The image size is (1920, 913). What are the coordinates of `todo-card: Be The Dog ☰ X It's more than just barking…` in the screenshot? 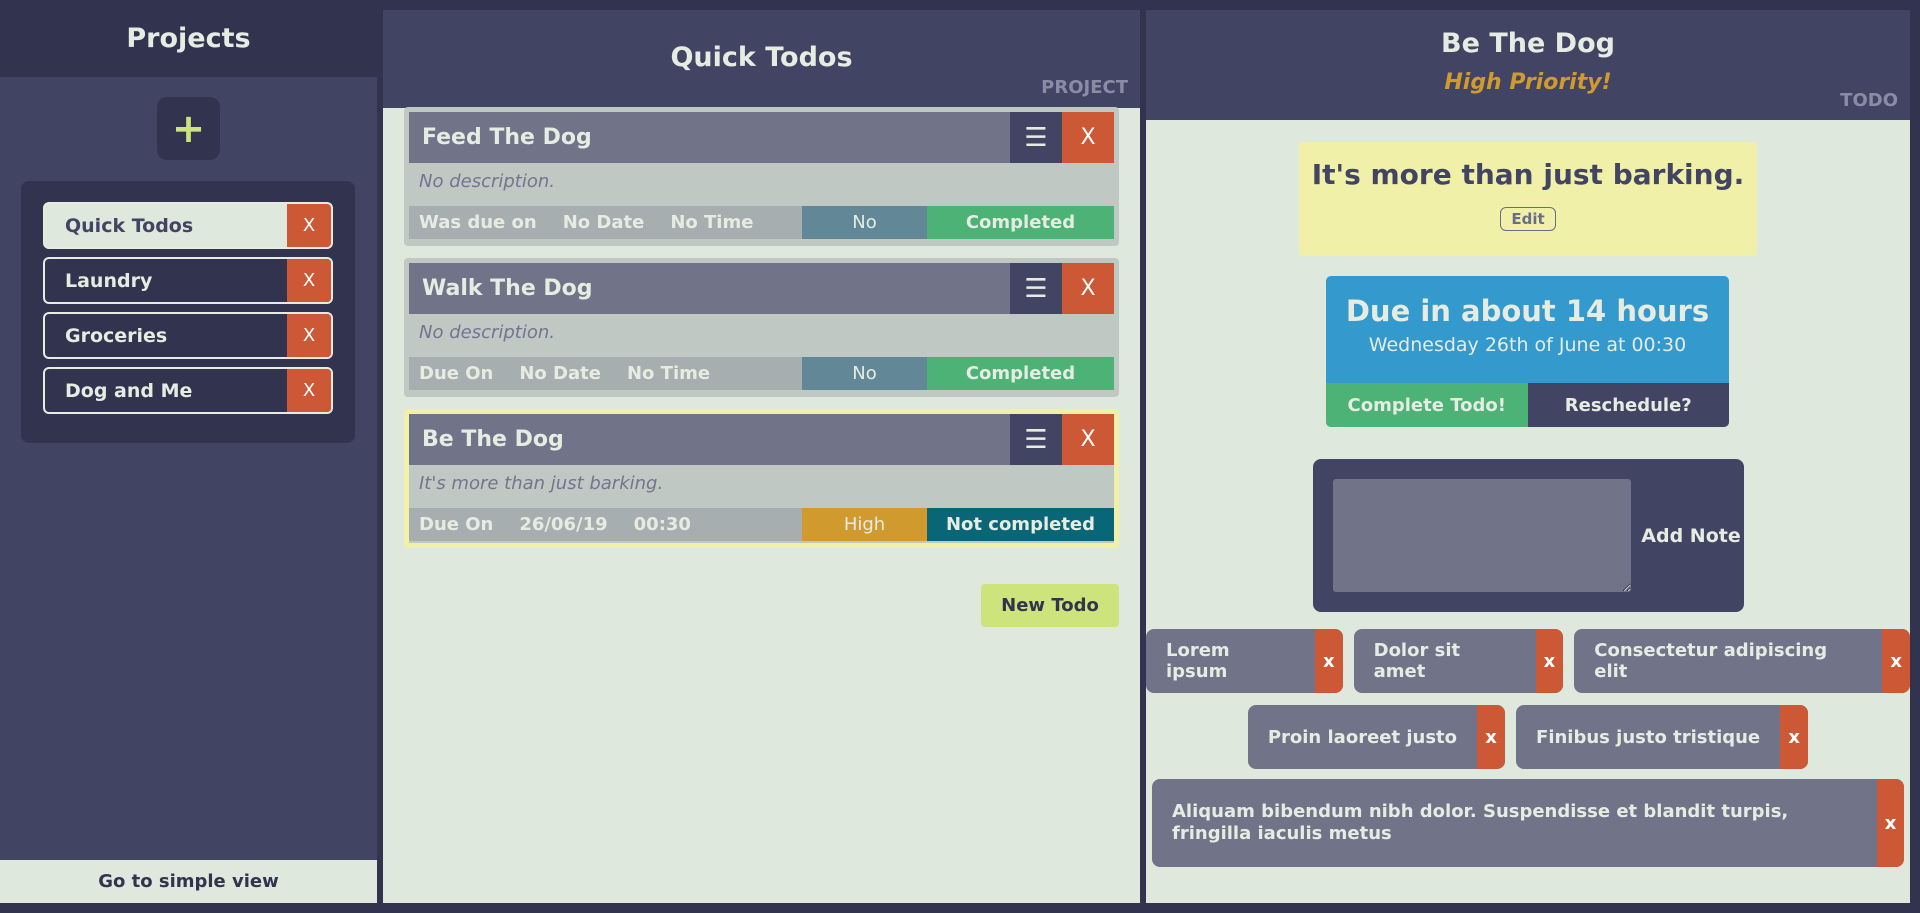 It's located at (761, 478).